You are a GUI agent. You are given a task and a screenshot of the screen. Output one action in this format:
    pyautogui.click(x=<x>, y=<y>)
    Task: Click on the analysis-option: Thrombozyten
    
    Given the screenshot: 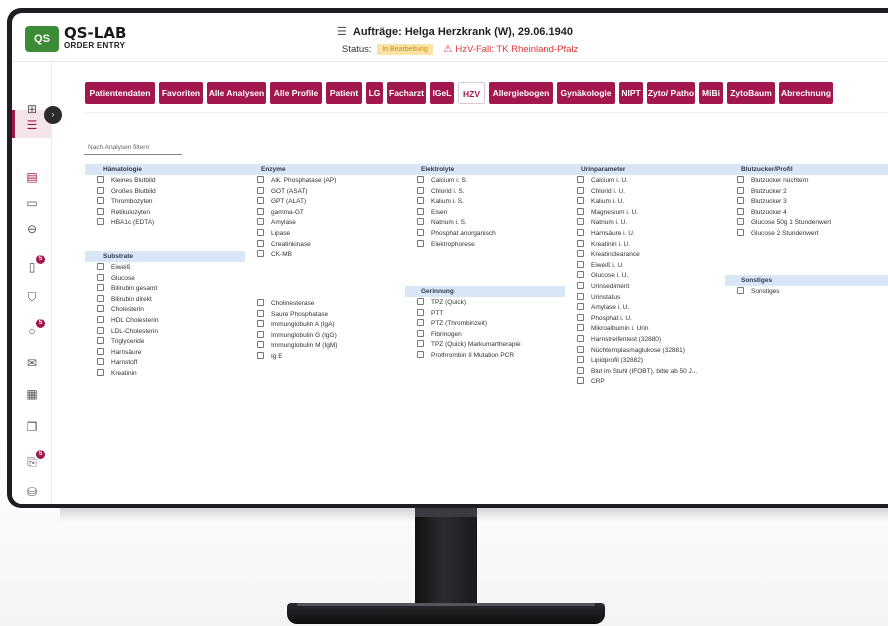 What is the action you would take?
    pyautogui.click(x=125, y=202)
    